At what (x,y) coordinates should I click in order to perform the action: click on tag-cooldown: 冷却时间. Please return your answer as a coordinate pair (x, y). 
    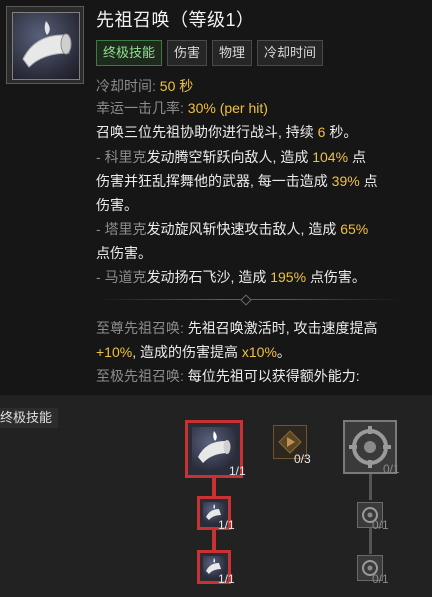
    Looking at the image, I should click on (290, 53).